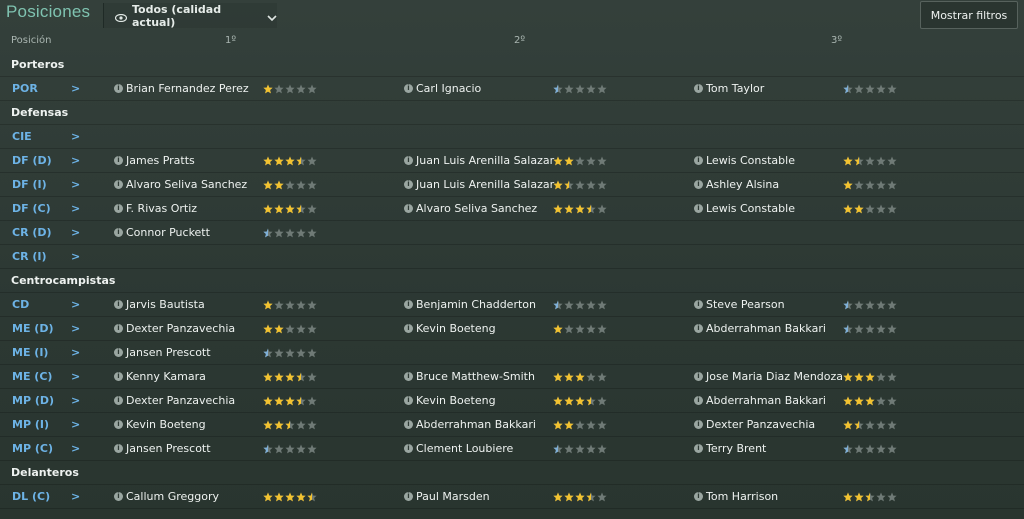 The width and height of the screenshot is (1024, 519). I want to click on player-cell: i Connor Puckett, so click(162, 232).